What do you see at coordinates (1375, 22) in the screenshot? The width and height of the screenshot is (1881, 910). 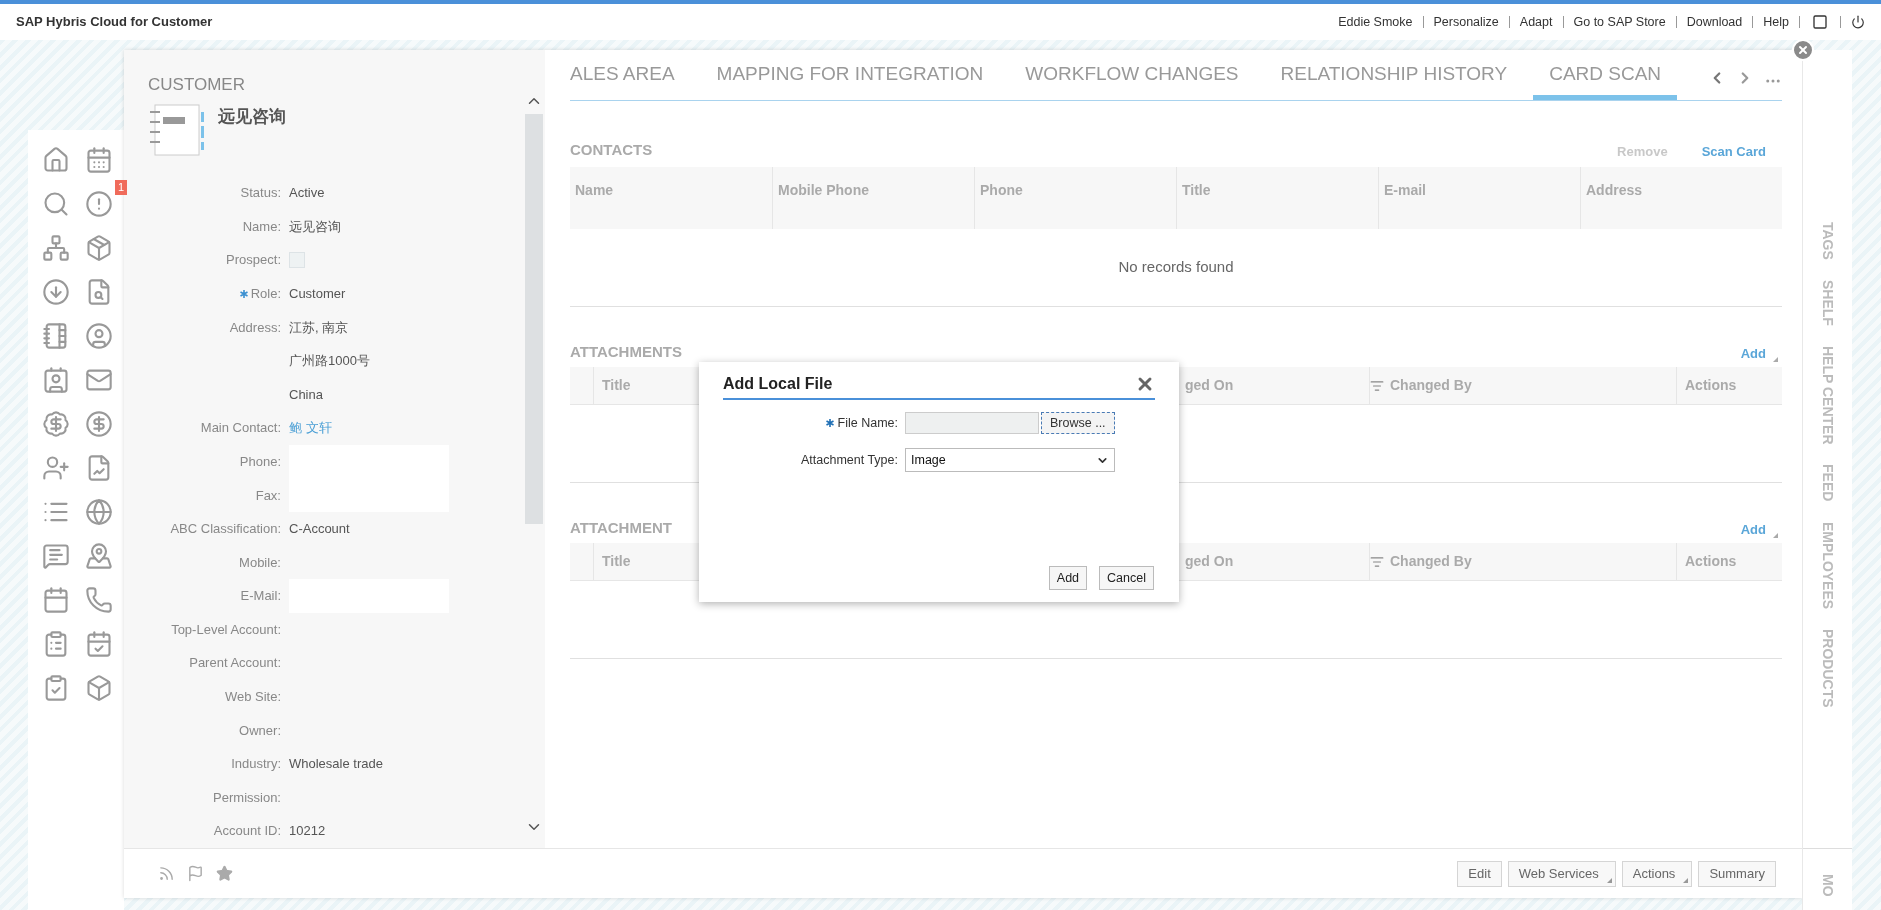 I see `header-link: Eddie Smoke` at bounding box center [1375, 22].